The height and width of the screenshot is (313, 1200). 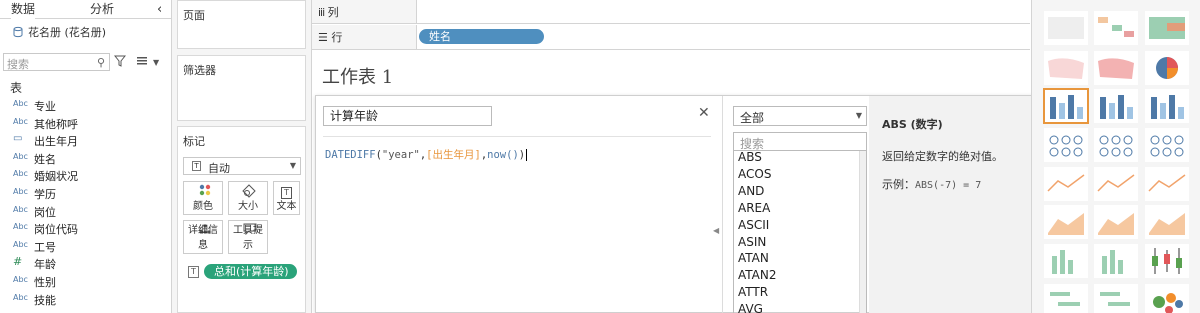 I want to click on function-item: AVG, so click(x=750, y=307).